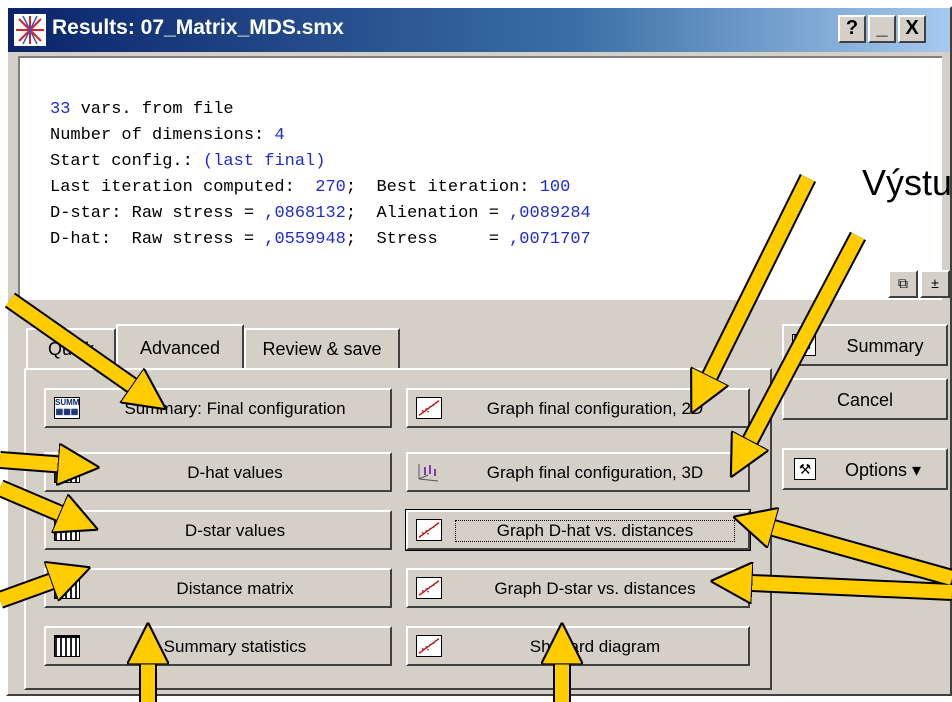 This screenshot has height=702, width=952. What do you see at coordinates (167, 135) in the screenshot?
I see `output-line-dimensions: Number of dimensions: 4` at bounding box center [167, 135].